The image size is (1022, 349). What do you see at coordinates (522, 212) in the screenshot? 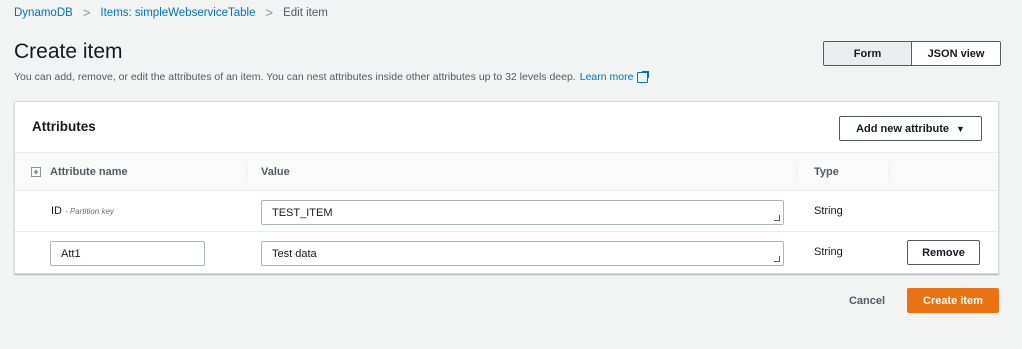
I see `value-input-id: TEST_ITEM` at bounding box center [522, 212].